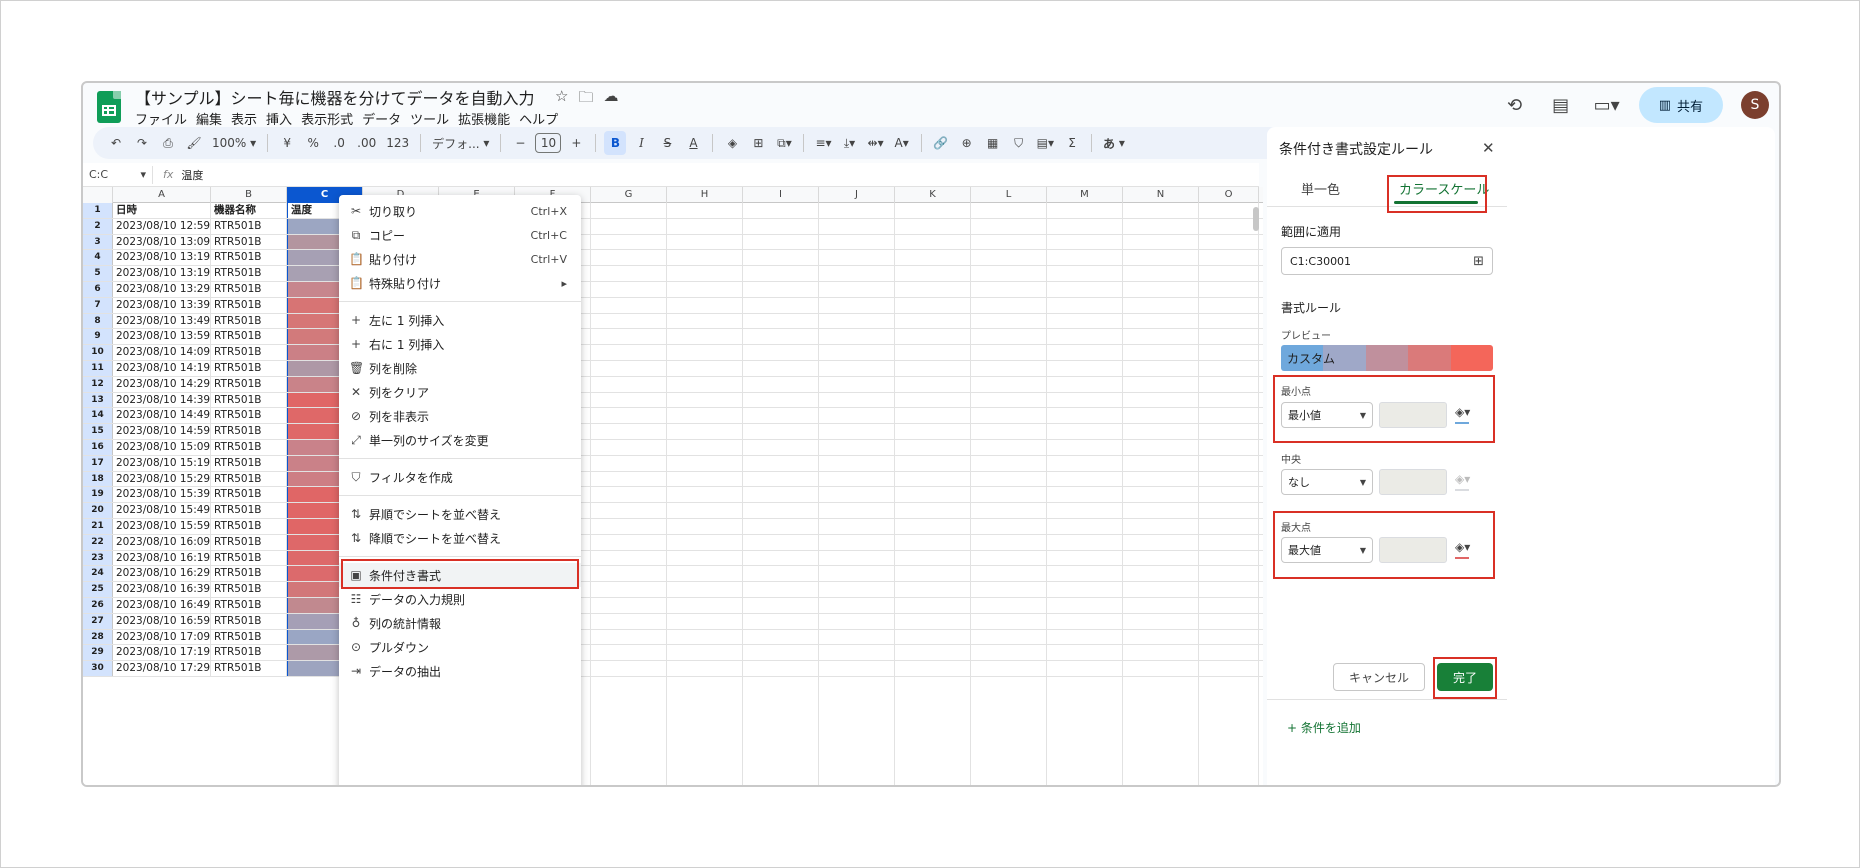 The image size is (1860, 868). What do you see at coordinates (162, 352) in the screenshot?
I see `cell-datetime: 2023/08/10 14:09:27` at bounding box center [162, 352].